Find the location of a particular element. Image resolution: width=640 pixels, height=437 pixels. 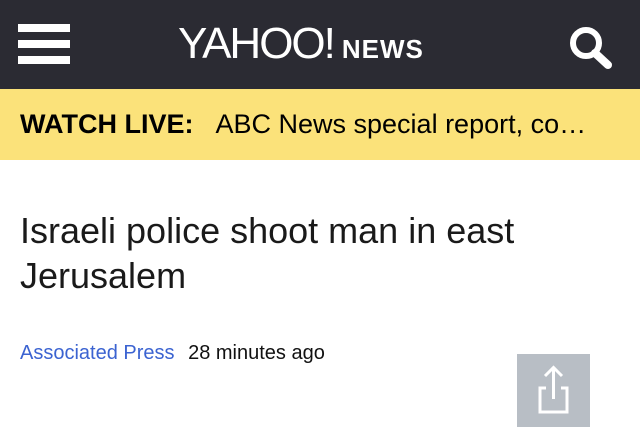

yahoo-news-logo: YAHOO! NEWS is located at coordinates (301, 44).